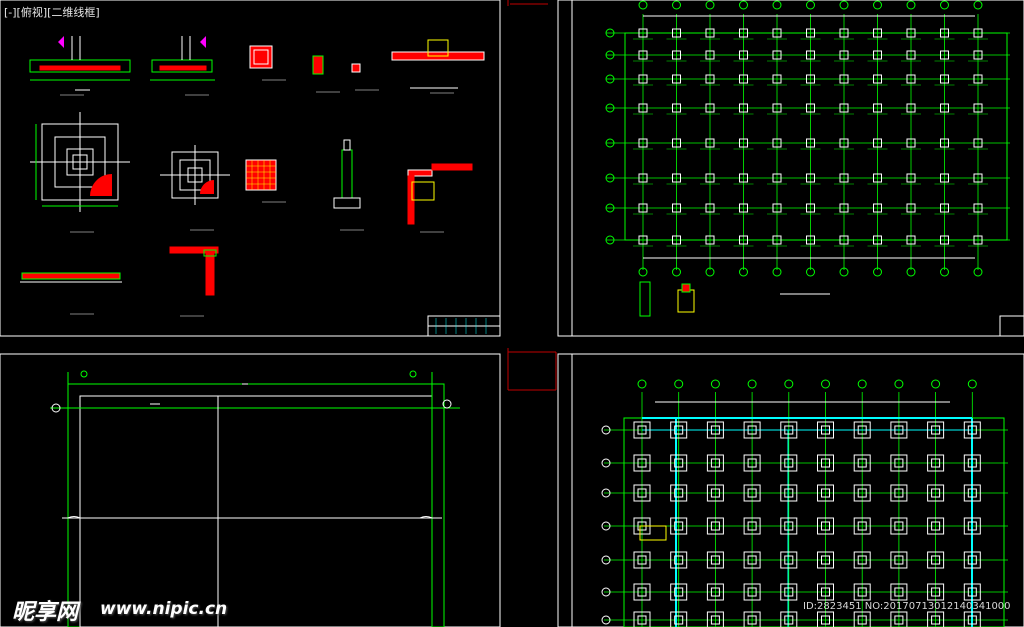 Image resolution: width=1024 pixels, height=627 pixels. I want to click on watermark-url: www.nipic.cn, so click(164, 609).